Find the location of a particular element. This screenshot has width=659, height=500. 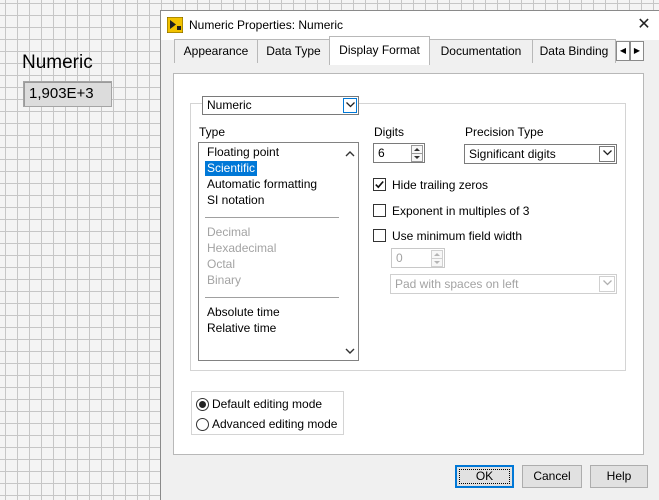

exponent-multiples-label: Exponent in multiples of 3 is located at coordinates (460, 211).